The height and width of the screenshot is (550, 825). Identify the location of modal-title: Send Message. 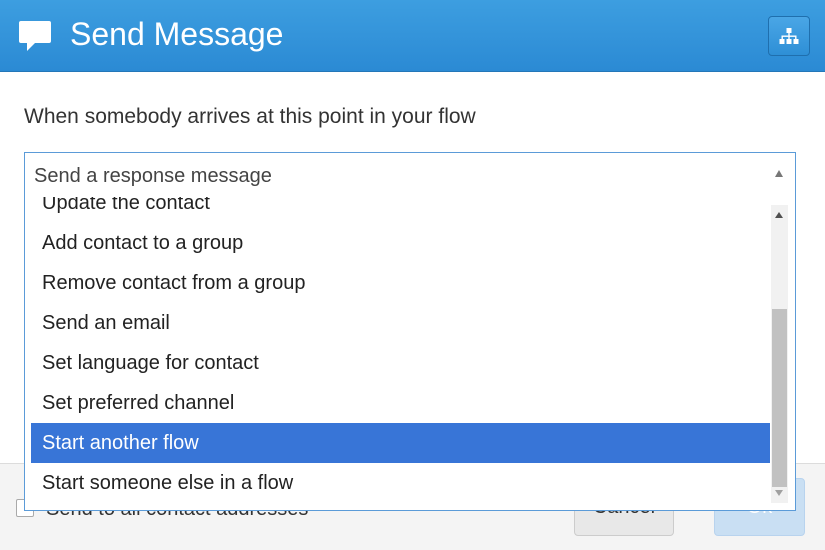
(177, 34).